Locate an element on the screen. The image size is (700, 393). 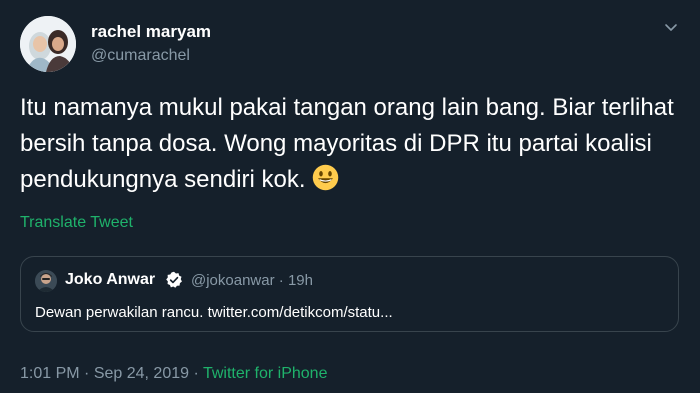
quoted-tweet-time: 19h is located at coordinates (300, 280).